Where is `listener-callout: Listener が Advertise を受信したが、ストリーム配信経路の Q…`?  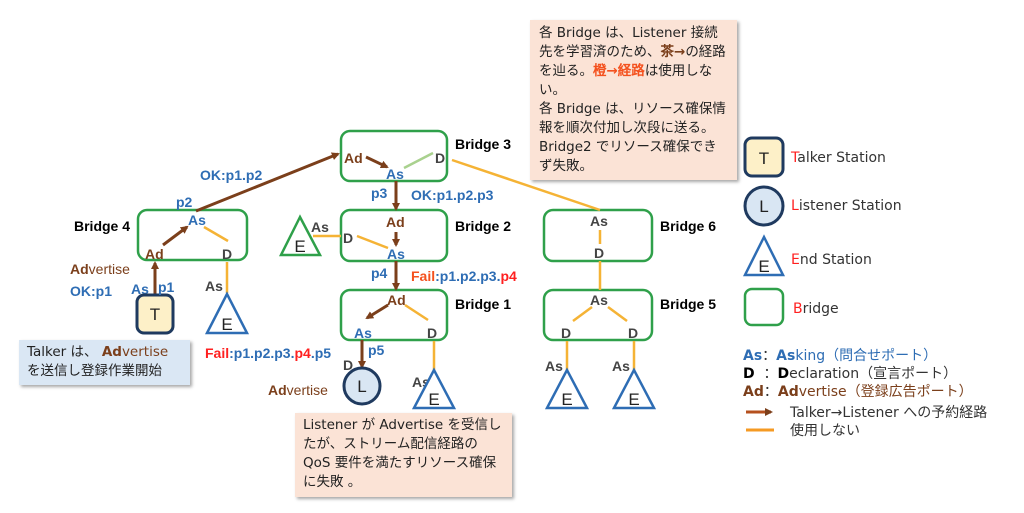
listener-callout: Listener が Advertise を受信したが、ストリーム配信経路の Q… is located at coordinates (403, 455).